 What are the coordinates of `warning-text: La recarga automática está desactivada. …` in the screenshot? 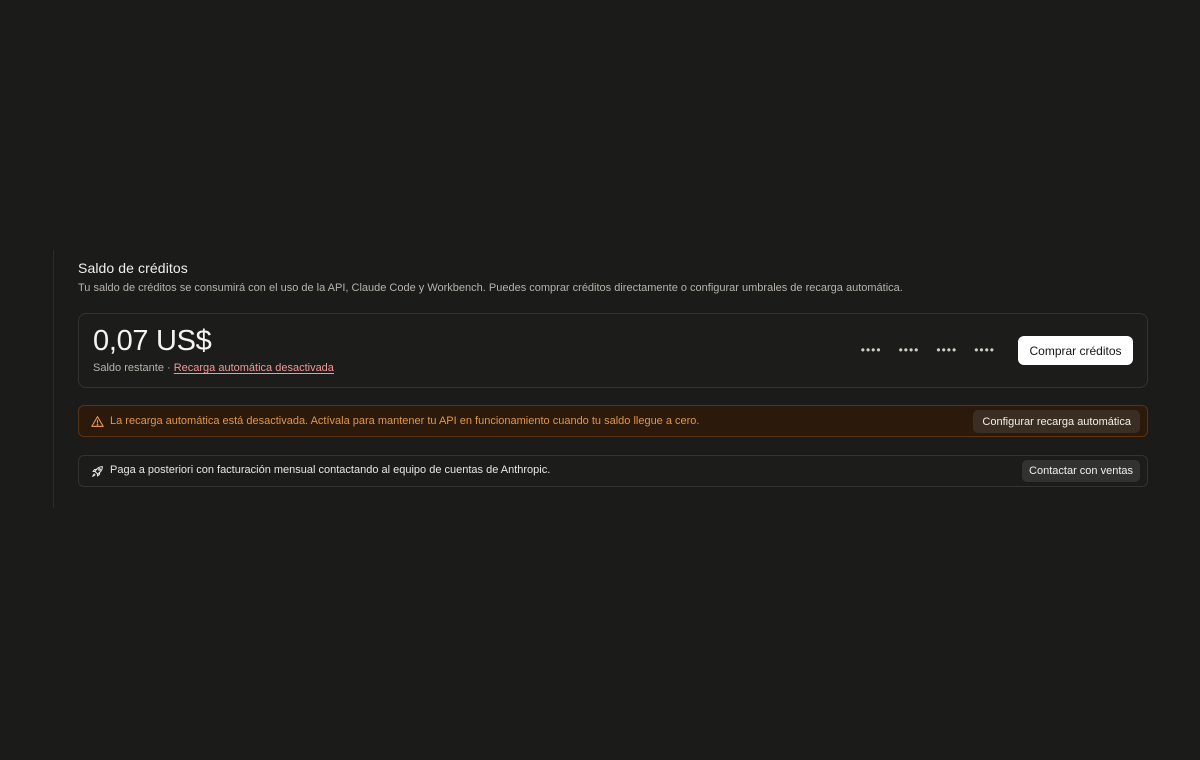 It's located at (405, 421).